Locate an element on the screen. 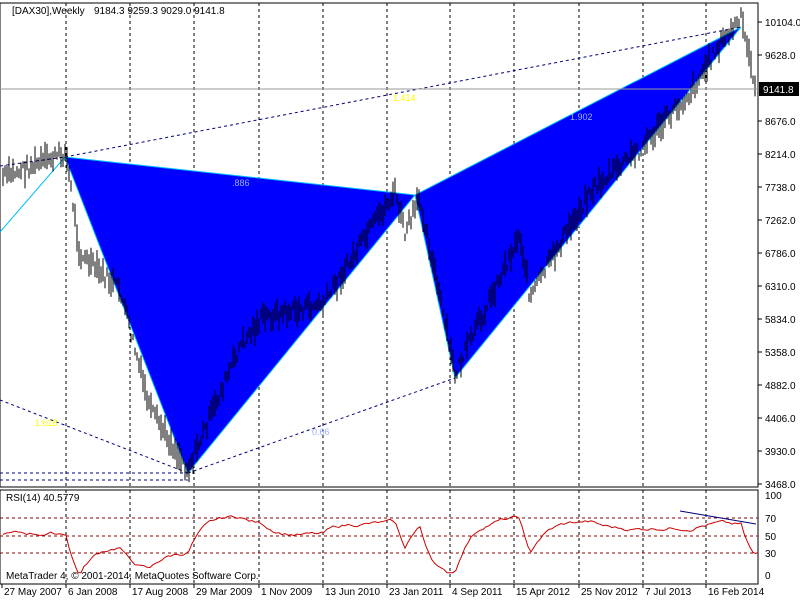  price-tick-label: 5358.0 is located at coordinates (780, 353).